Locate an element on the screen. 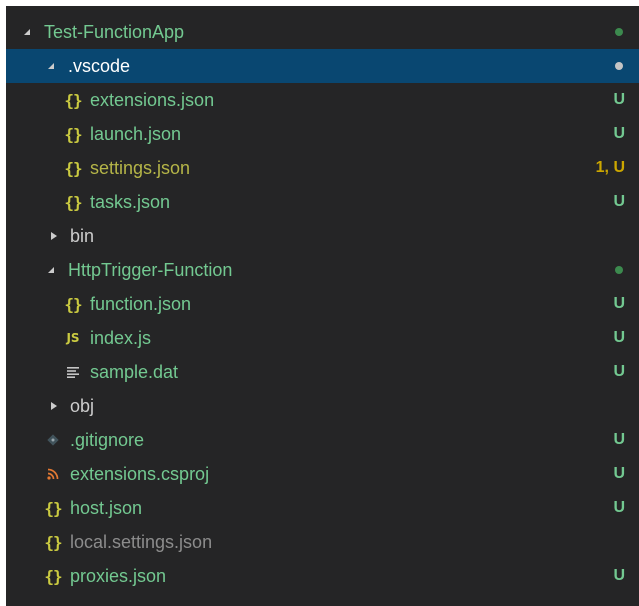 This screenshot has height=606, width=639. file-gitignore: .gitignore U is located at coordinates (322, 440).